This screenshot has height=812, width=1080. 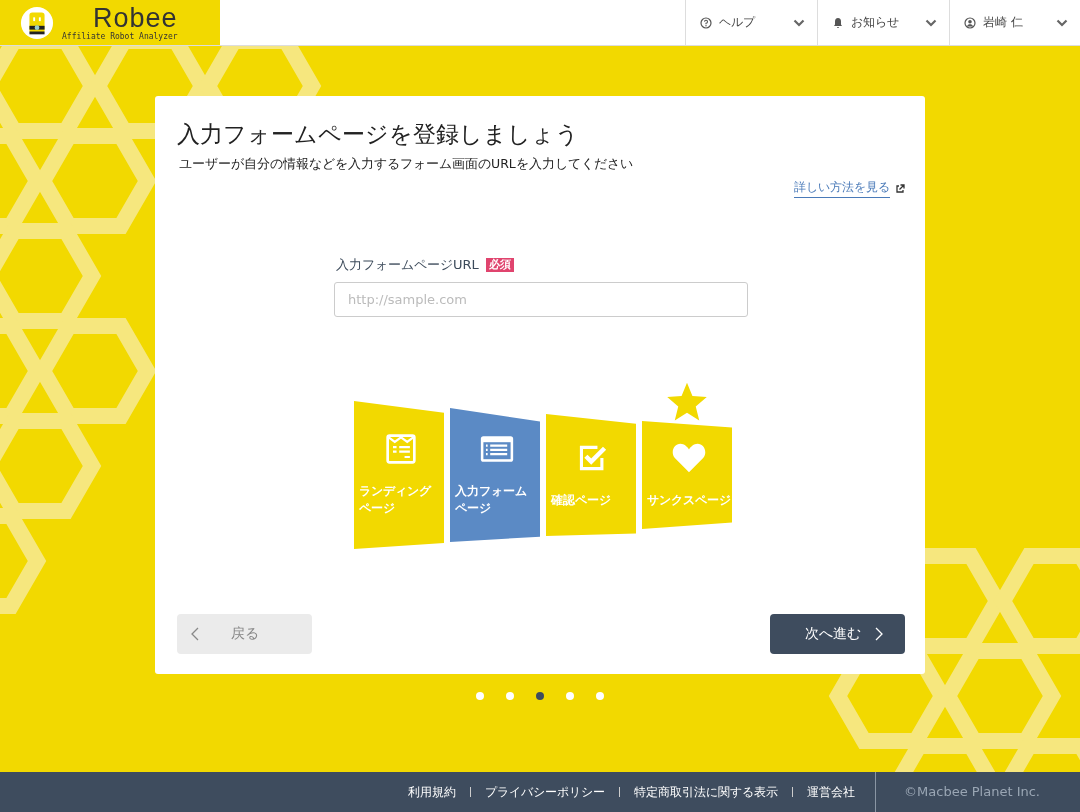 I want to click on help-link: 詳しい方法を見る, so click(x=842, y=188).